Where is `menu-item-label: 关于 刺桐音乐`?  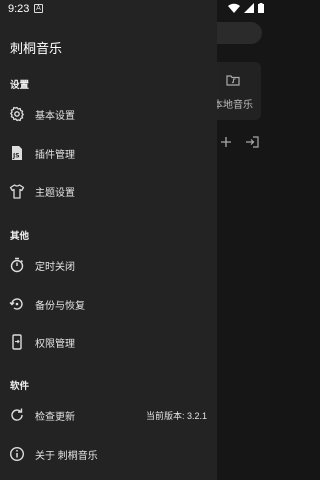 menu-item-label: 关于 刺桐音乐 is located at coordinates (66, 456).